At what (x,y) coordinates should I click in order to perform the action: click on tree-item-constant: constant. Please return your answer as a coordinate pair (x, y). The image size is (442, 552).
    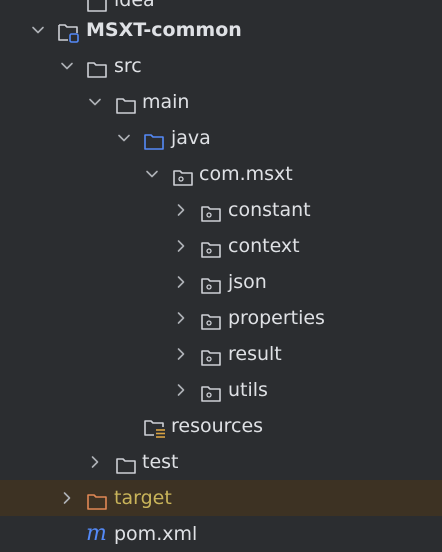
    Looking at the image, I should click on (221, 210).